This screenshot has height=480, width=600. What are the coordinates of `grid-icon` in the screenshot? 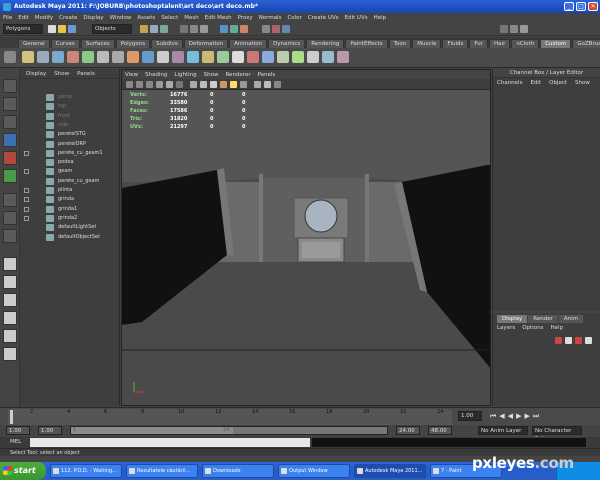 It's located at (159, 84).